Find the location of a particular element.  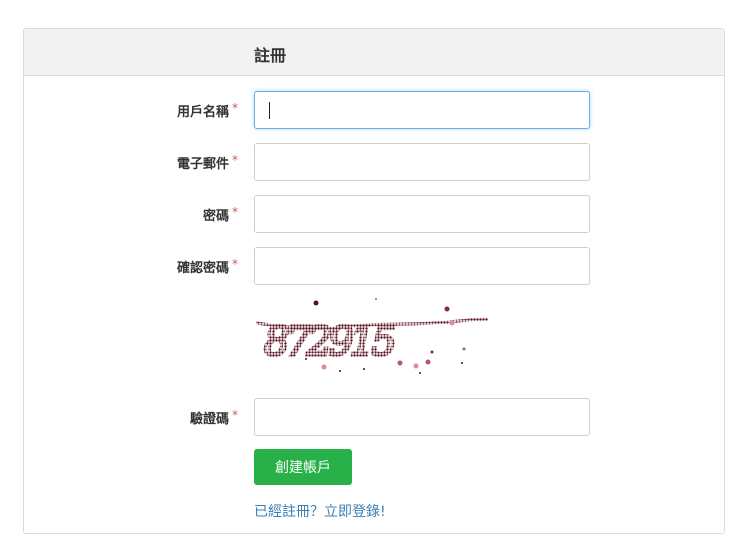

panel-header: 註冊 is located at coordinates (374, 52).